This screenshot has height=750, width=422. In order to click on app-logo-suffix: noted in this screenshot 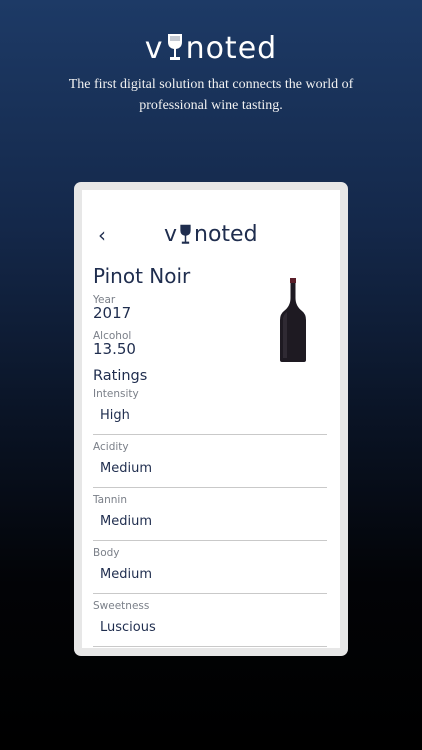, I will do `click(226, 234)`.